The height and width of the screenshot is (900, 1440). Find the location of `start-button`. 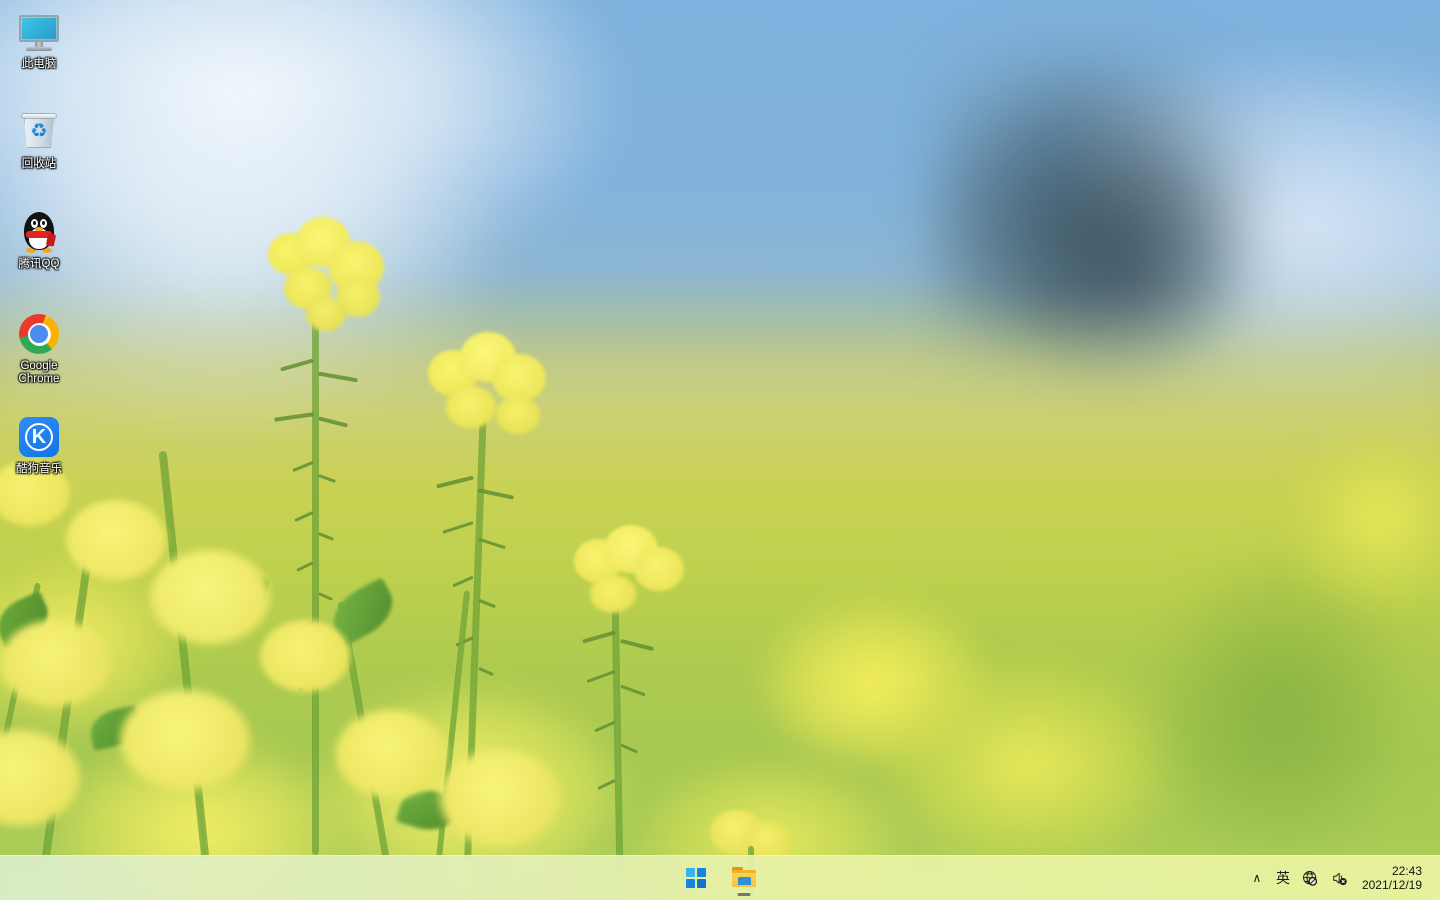

start-button is located at coordinates (696, 878).